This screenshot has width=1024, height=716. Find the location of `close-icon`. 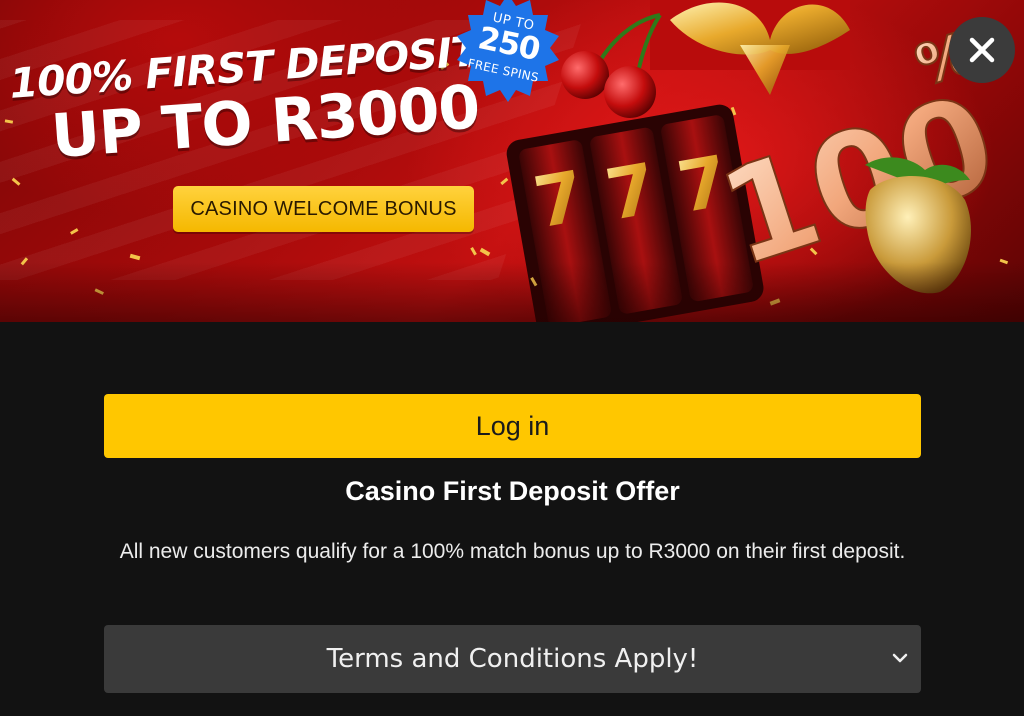

close-icon is located at coordinates (982, 50).